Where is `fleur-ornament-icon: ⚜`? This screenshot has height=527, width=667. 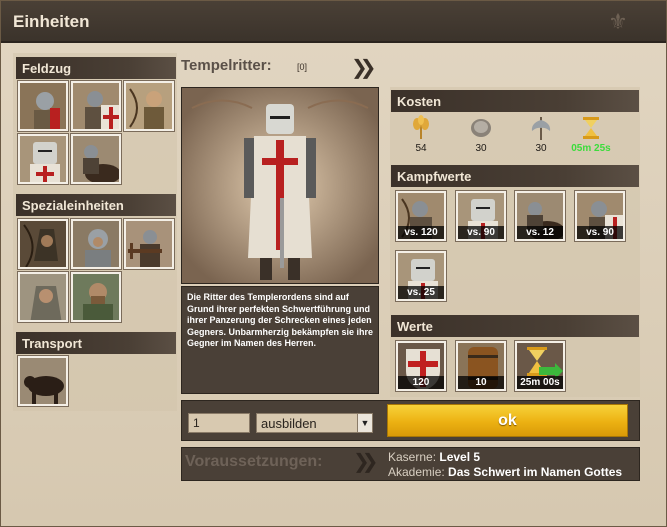 fleur-ornament-icon: ⚜ is located at coordinates (618, 21).